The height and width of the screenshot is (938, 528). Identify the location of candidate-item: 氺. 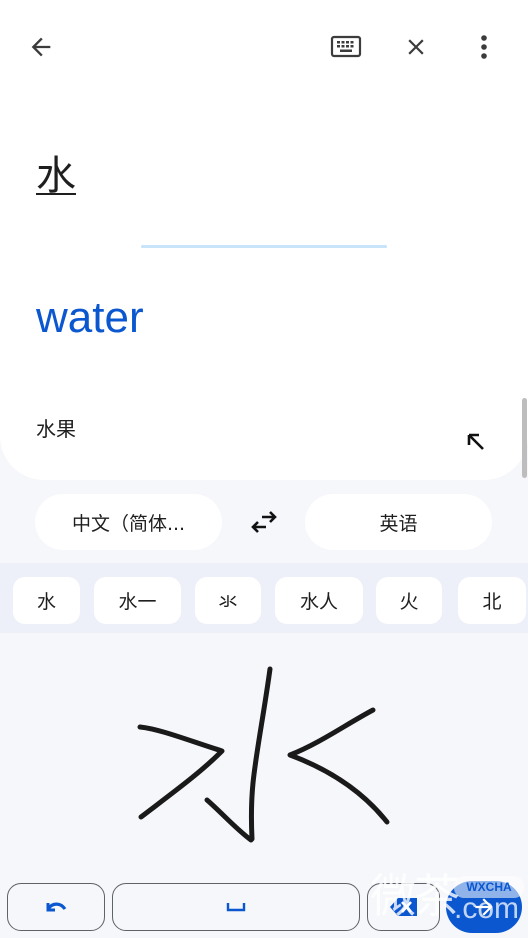
(228, 600).